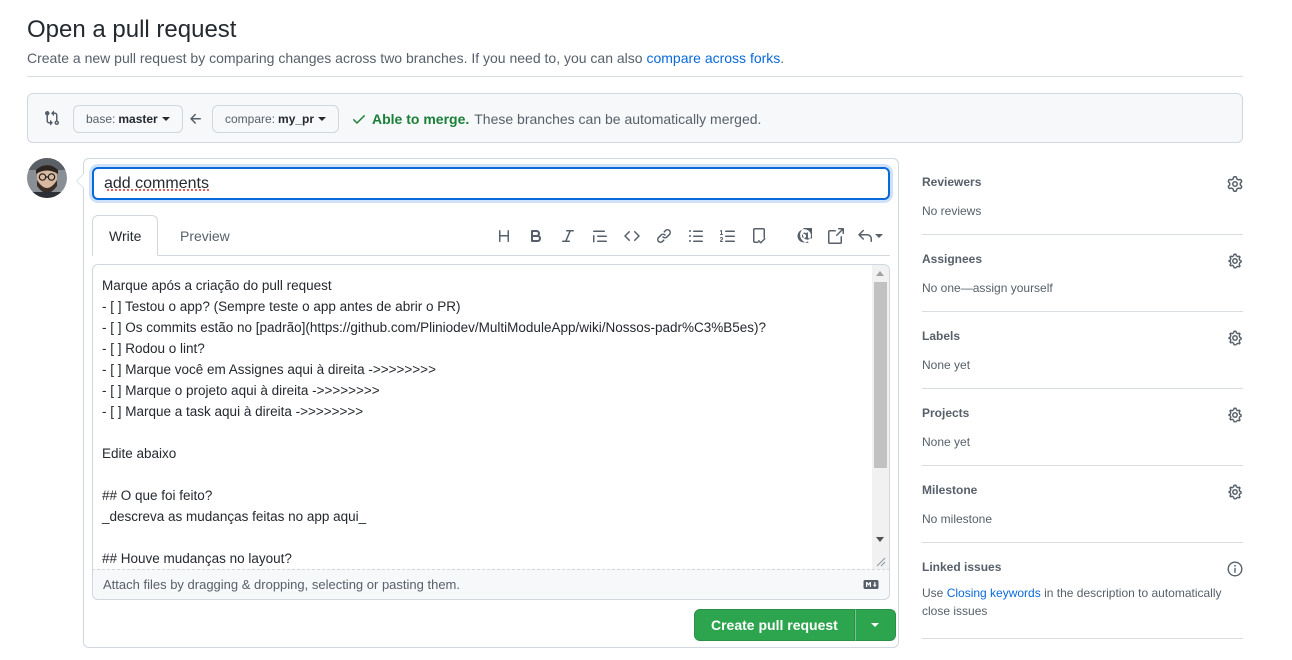  I want to click on link-icon, so click(664, 236).